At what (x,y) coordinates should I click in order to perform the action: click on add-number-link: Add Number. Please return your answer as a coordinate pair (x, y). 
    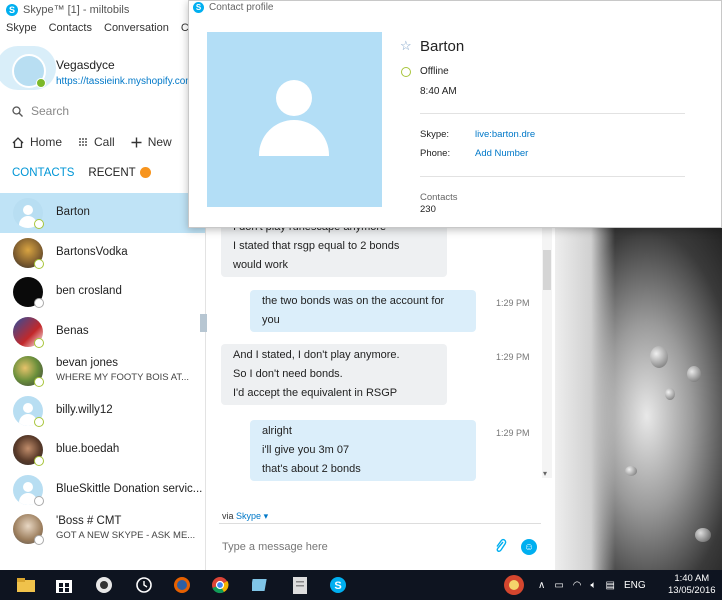
    Looking at the image, I should click on (501, 153).